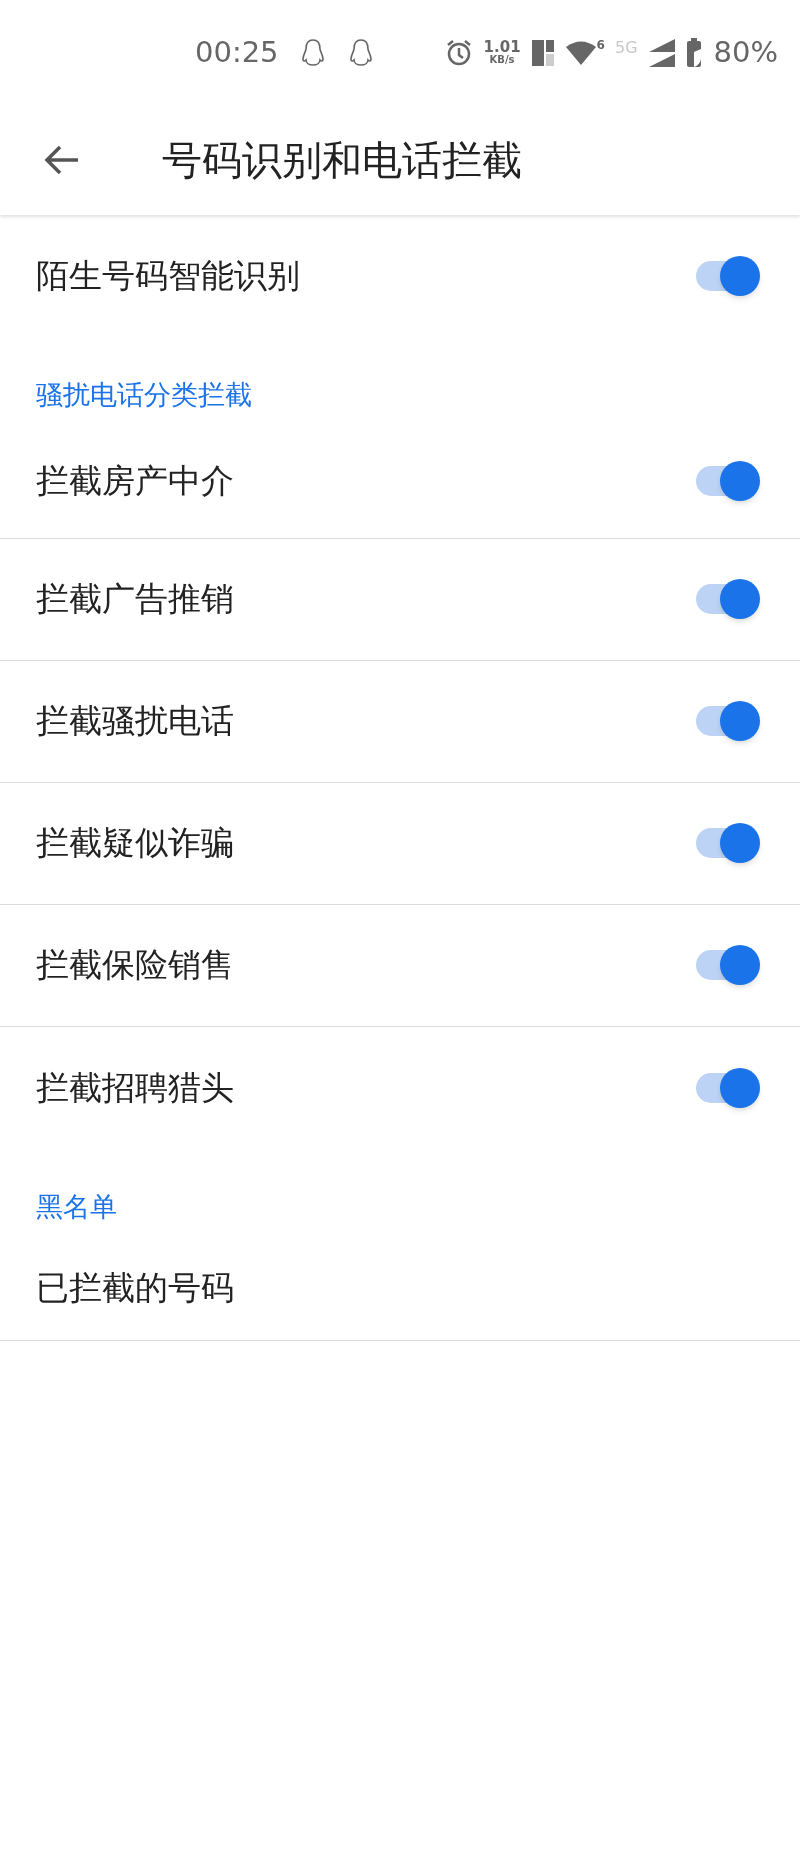 The height and width of the screenshot is (1866, 800). Describe the element at coordinates (502, 60) in the screenshot. I see `speed-unit: KB/s` at that location.